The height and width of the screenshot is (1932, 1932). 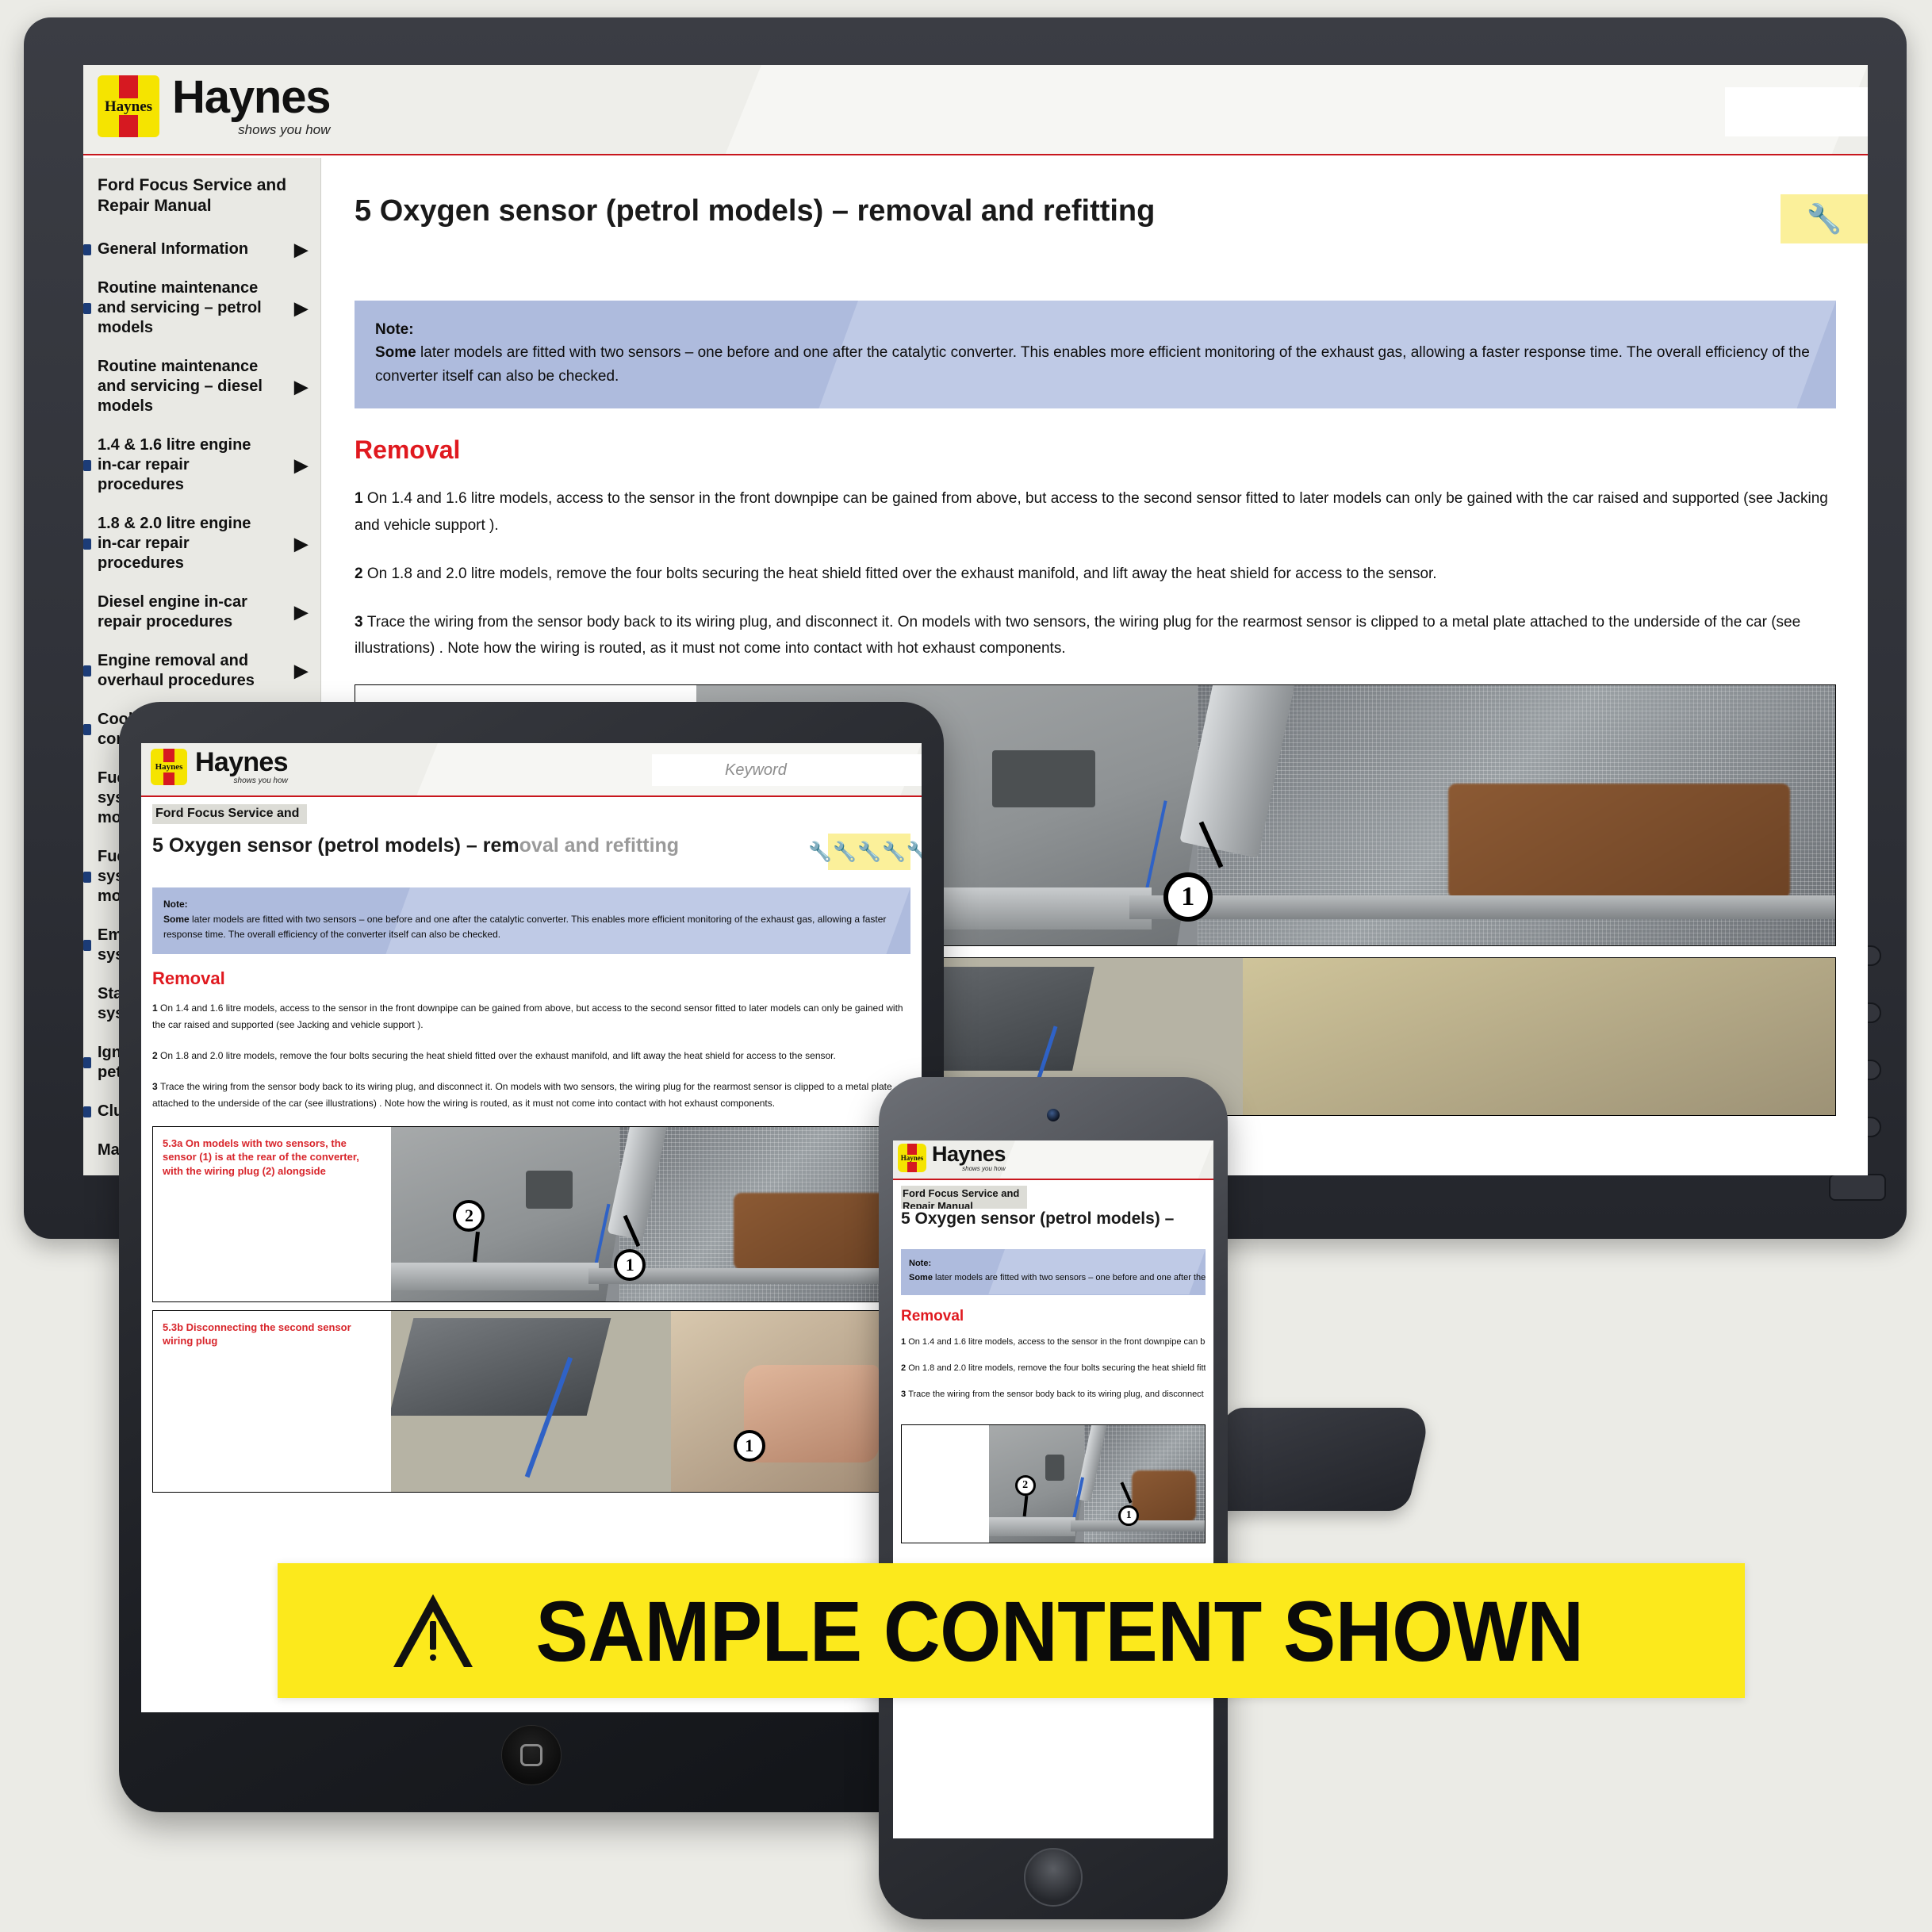 I want to click on phone-removal-heading: Removal, so click(x=933, y=1315).